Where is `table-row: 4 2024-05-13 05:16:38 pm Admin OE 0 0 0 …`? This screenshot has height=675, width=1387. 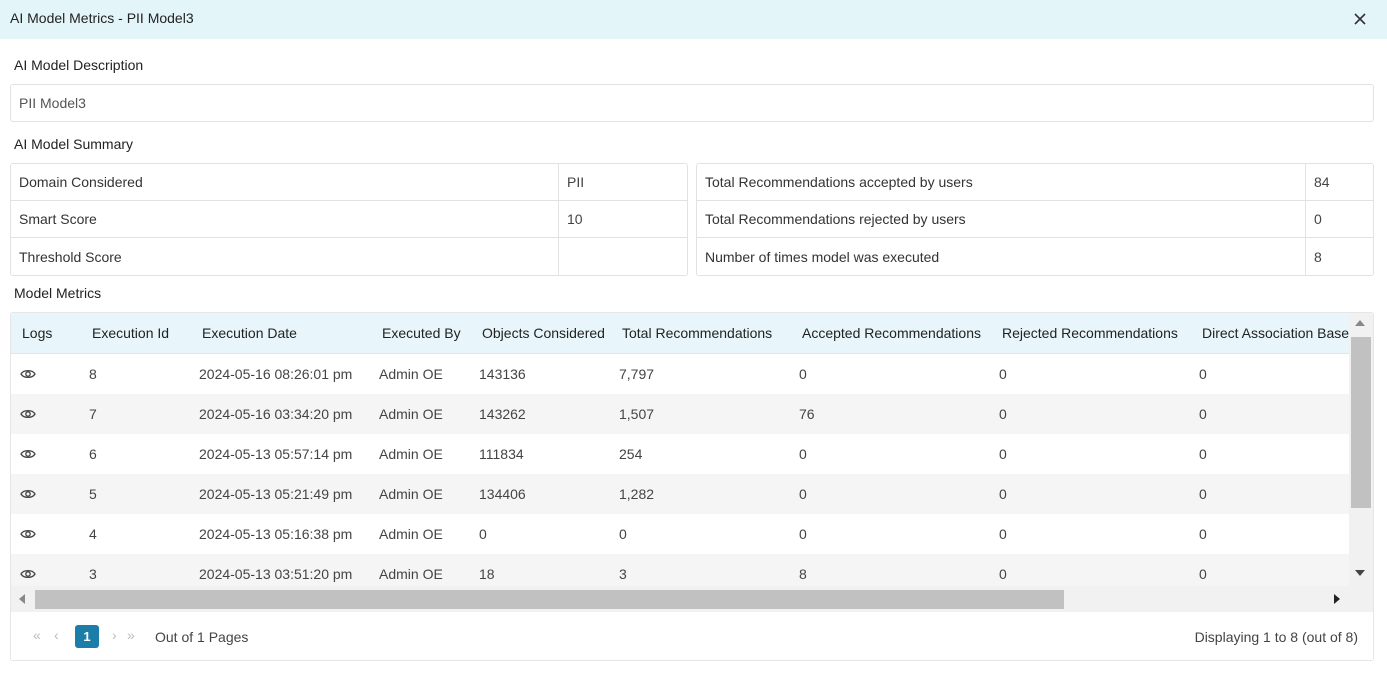
table-row: 4 2024-05-13 05:16:38 pm Admin OE 0 0 0 … is located at coordinates (680, 534).